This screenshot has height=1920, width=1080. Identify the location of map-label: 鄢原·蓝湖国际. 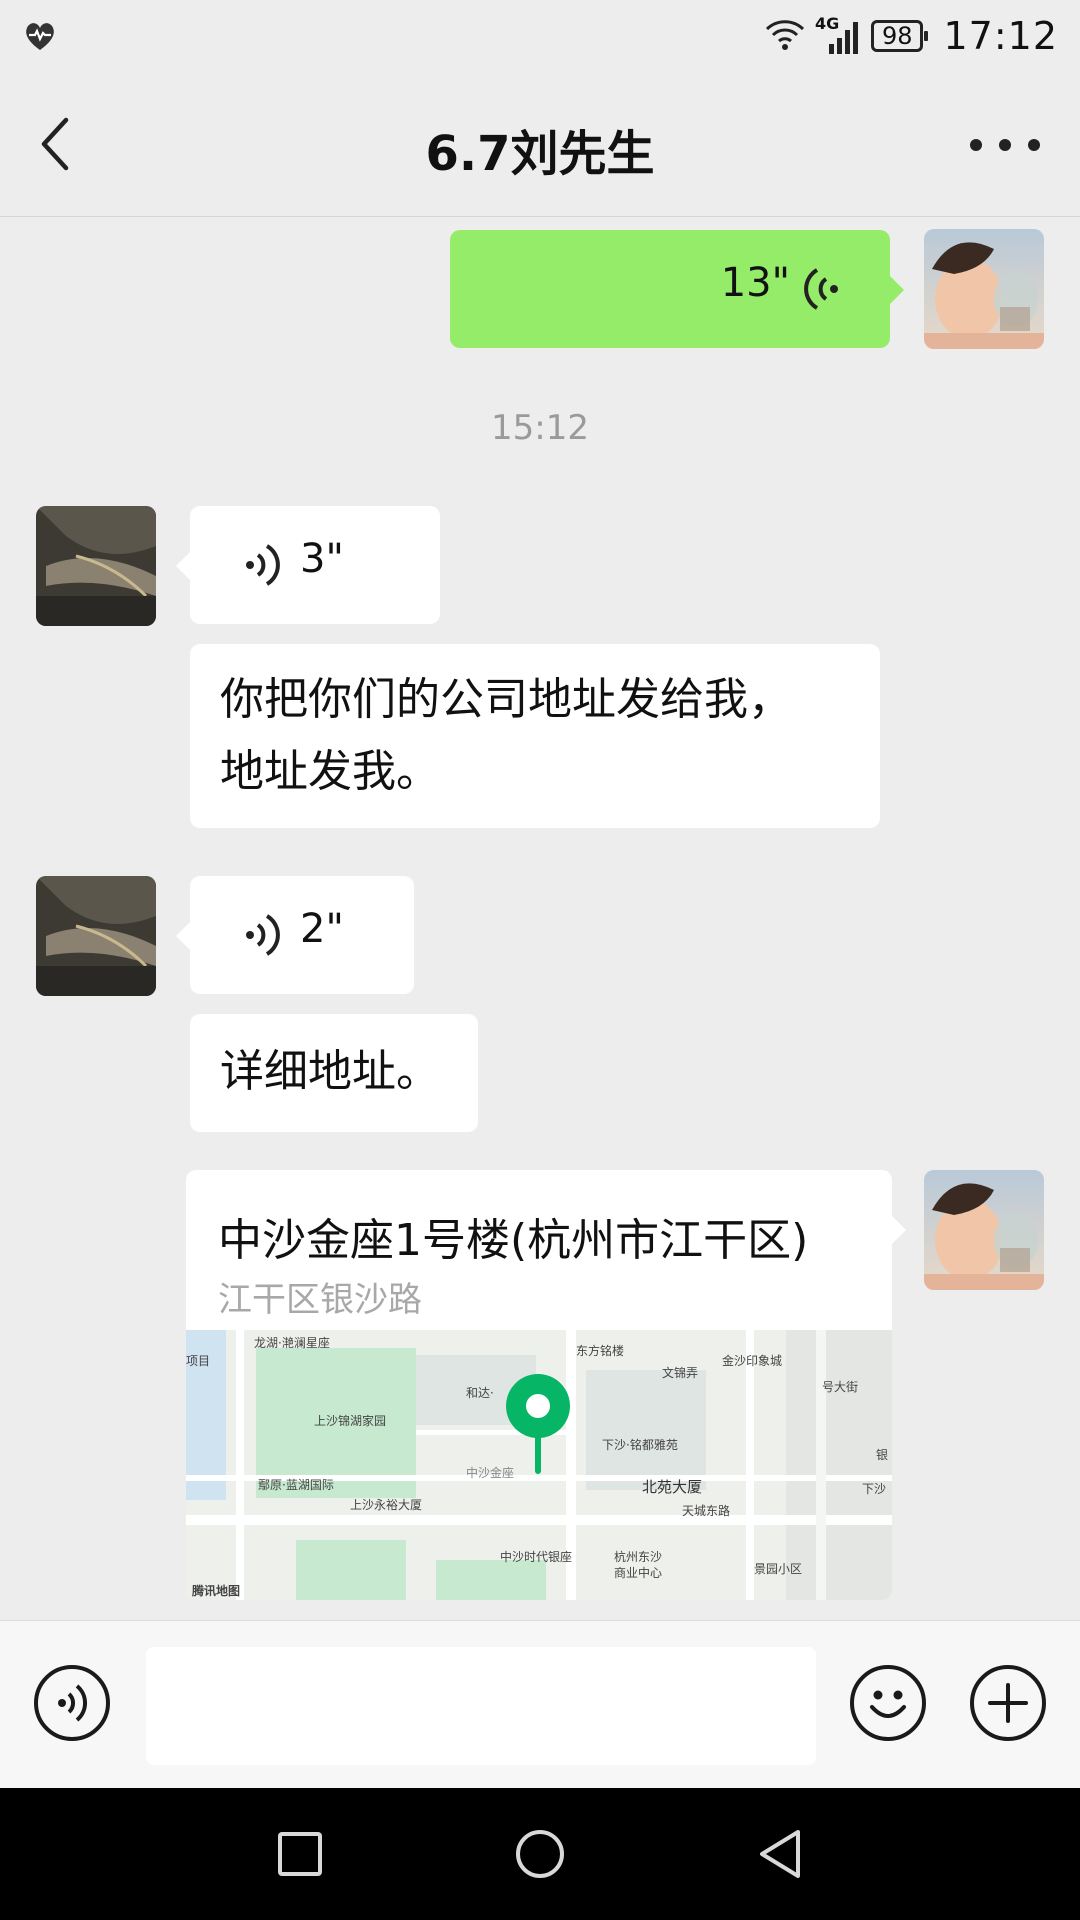
(296, 1485).